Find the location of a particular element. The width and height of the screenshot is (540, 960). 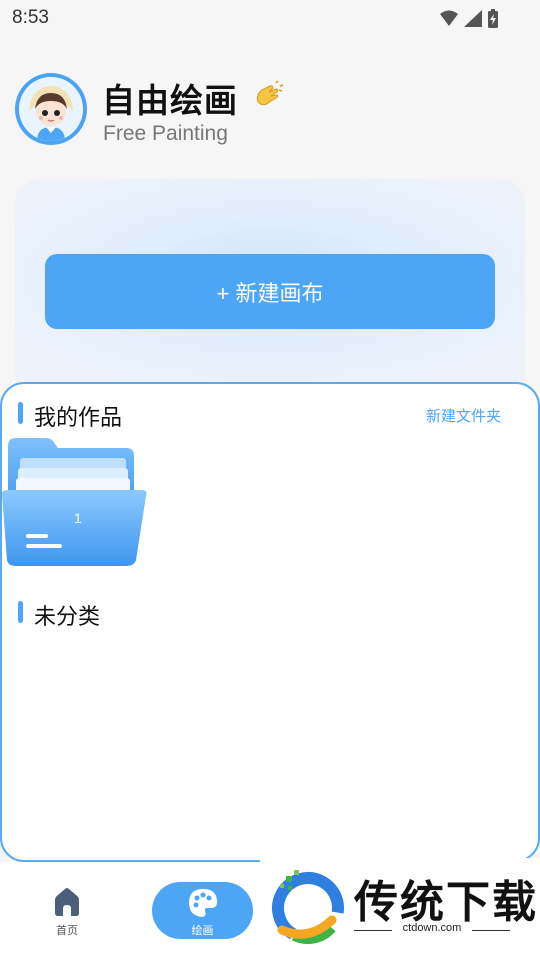

new-canvas-button: + 新建画布 is located at coordinates (270, 291).